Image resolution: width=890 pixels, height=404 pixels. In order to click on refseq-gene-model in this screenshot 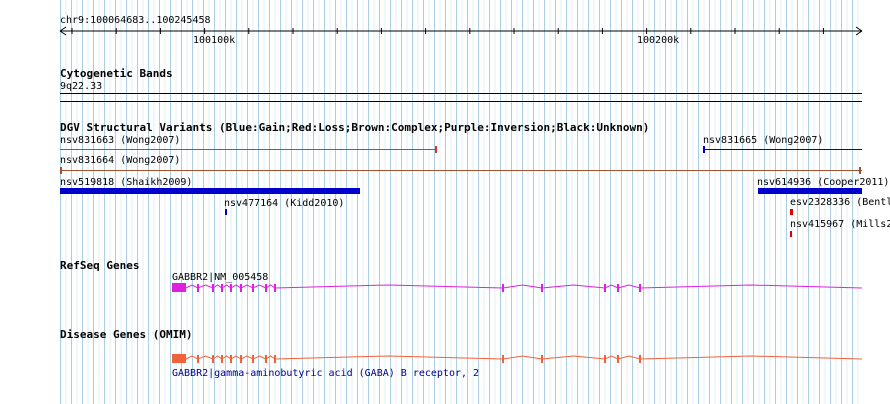, I will do `click(517, 288)`.